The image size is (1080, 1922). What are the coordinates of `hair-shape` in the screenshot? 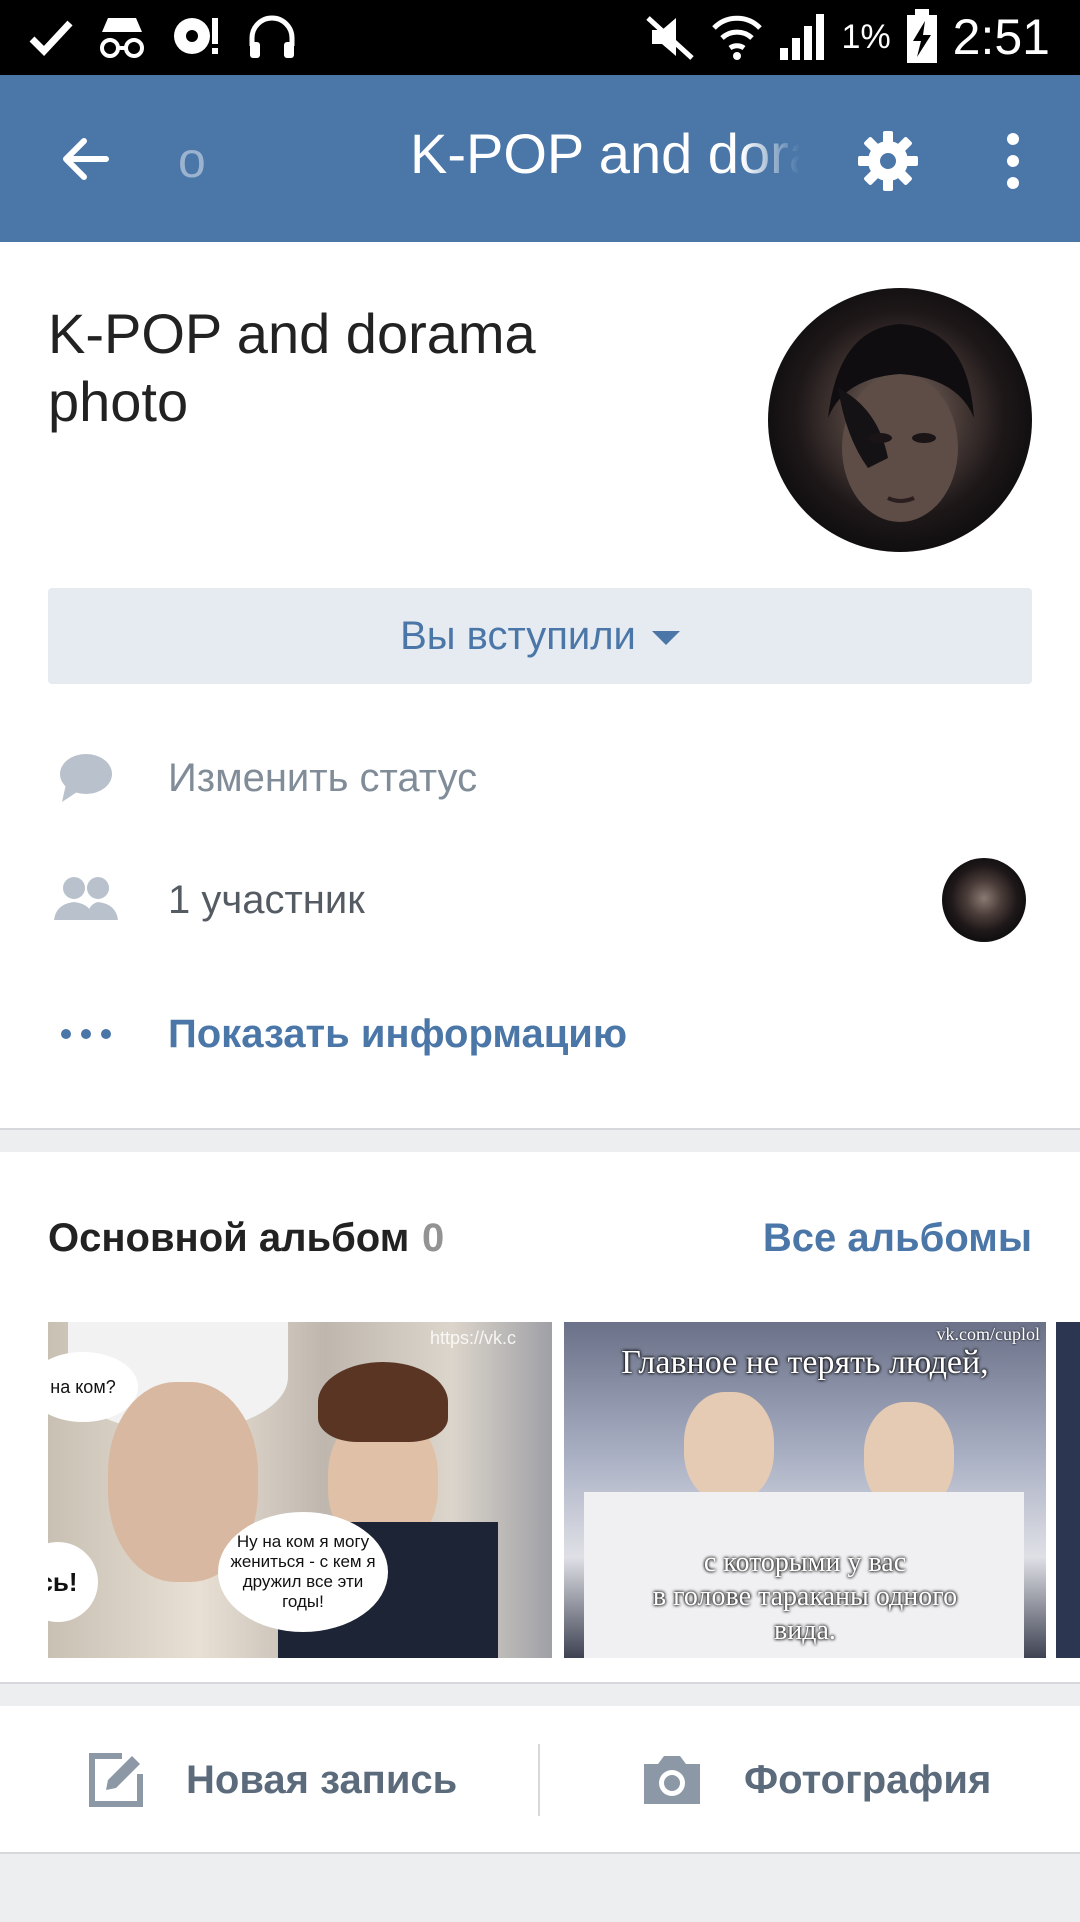 It's located at (383, 1402).